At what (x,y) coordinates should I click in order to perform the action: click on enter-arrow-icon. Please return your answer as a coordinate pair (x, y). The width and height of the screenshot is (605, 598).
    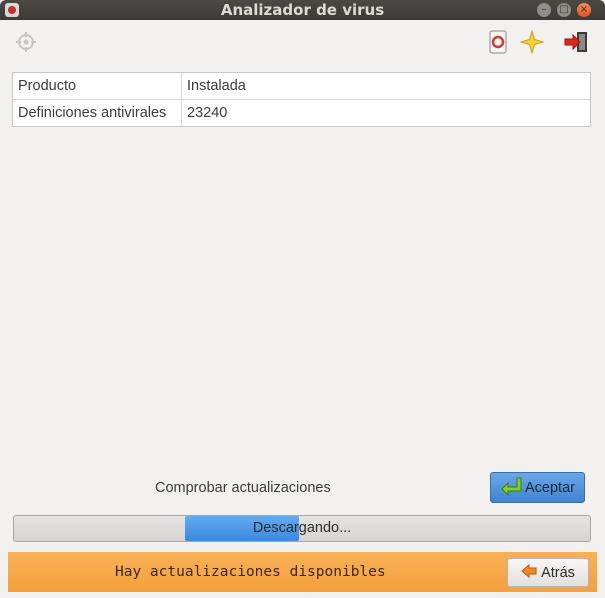
    Looking at the image, I should click on (511, 488).